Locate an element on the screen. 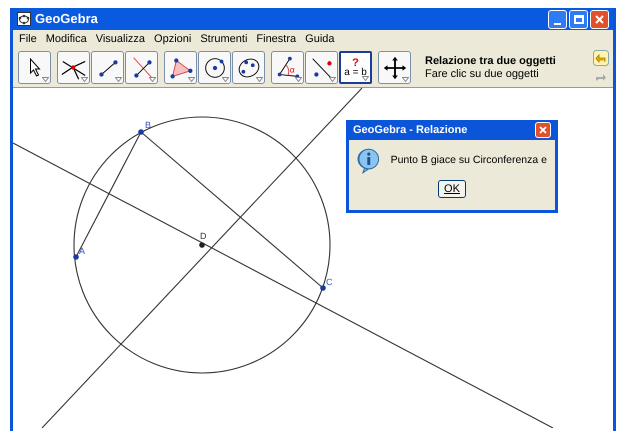 The height and width of the screenshot is (431, 618). dialog-message: Punto B giace su Circonferenza e is located at coordinates (468, 160).